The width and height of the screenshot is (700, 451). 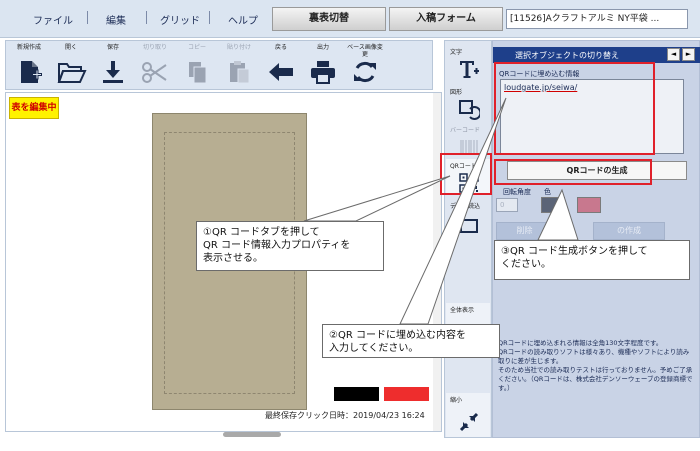 What do you see at coordinates (468, 140) in the screenshot?
I see `tab-barcode: バーコード` at bounding box center [468, 140].